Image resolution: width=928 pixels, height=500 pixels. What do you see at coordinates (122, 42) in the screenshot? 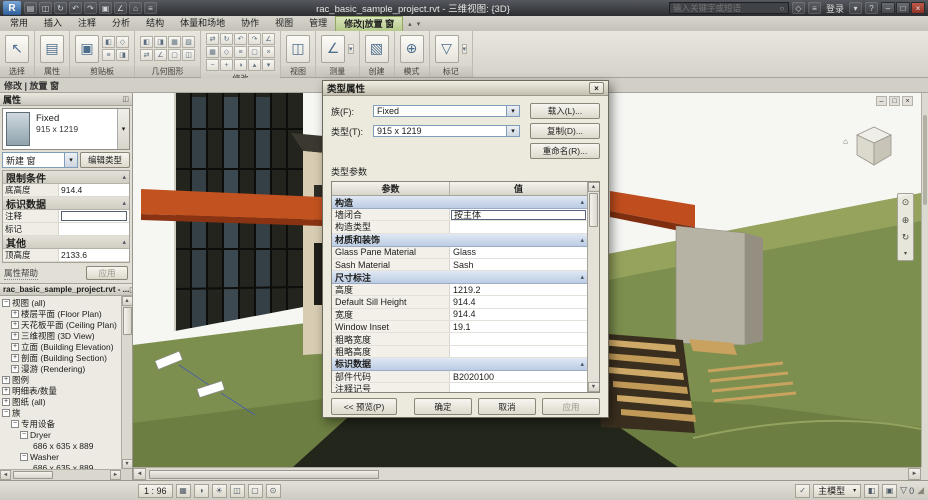
I see `copy-icon: ◇` at bounding box center [122, 42].